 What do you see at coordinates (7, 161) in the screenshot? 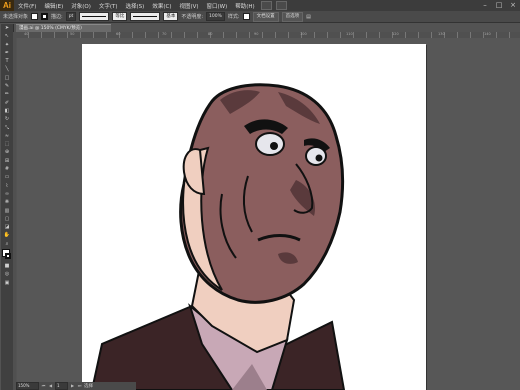
I see `perspective-grid-tool-icon: ⊞` at bounding box center [7, 161].